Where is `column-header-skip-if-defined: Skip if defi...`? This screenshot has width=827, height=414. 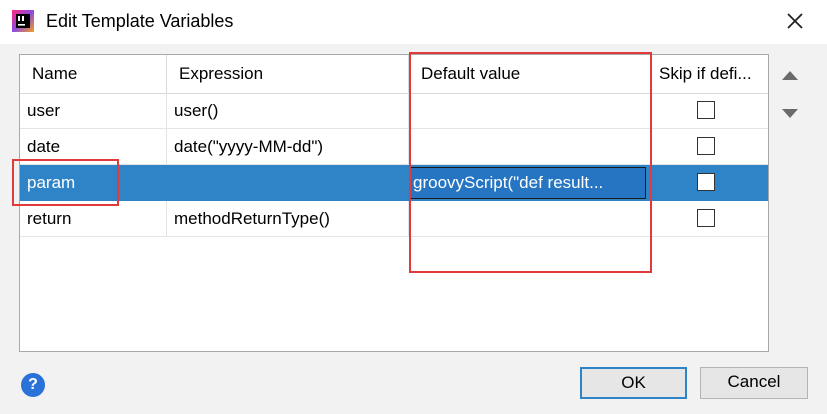
column-header-skip-if-defined: Skip if defi... is located at coordinates (709, 74).